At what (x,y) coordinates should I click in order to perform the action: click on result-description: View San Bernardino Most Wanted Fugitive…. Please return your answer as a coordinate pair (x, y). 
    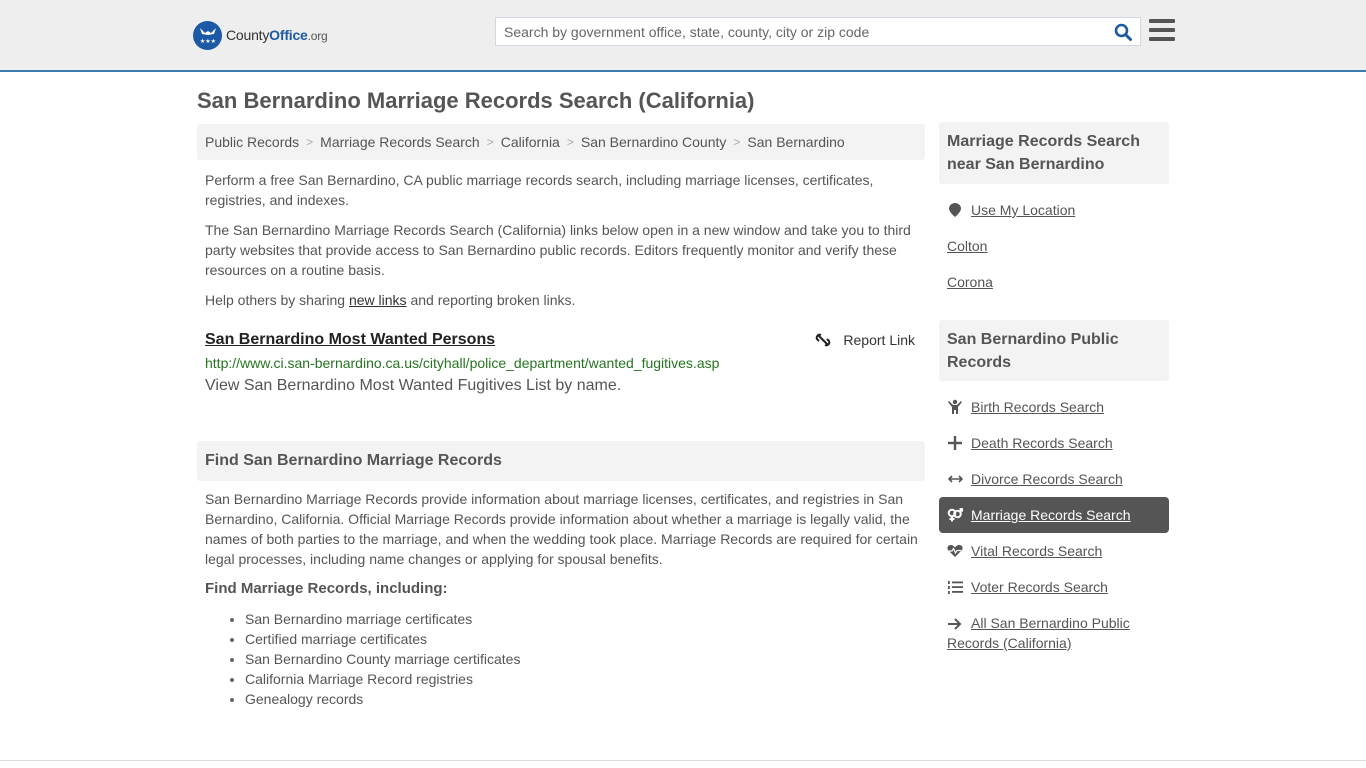
    Looking at the image, I should click on (413, 385).